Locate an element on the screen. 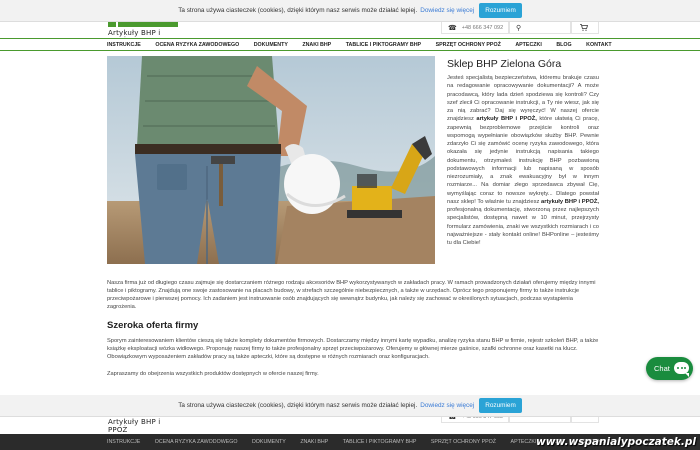 The height and width of the screenshot is (450, 700). nav-item-blog: BLOG is located at coordinates (563, 45).